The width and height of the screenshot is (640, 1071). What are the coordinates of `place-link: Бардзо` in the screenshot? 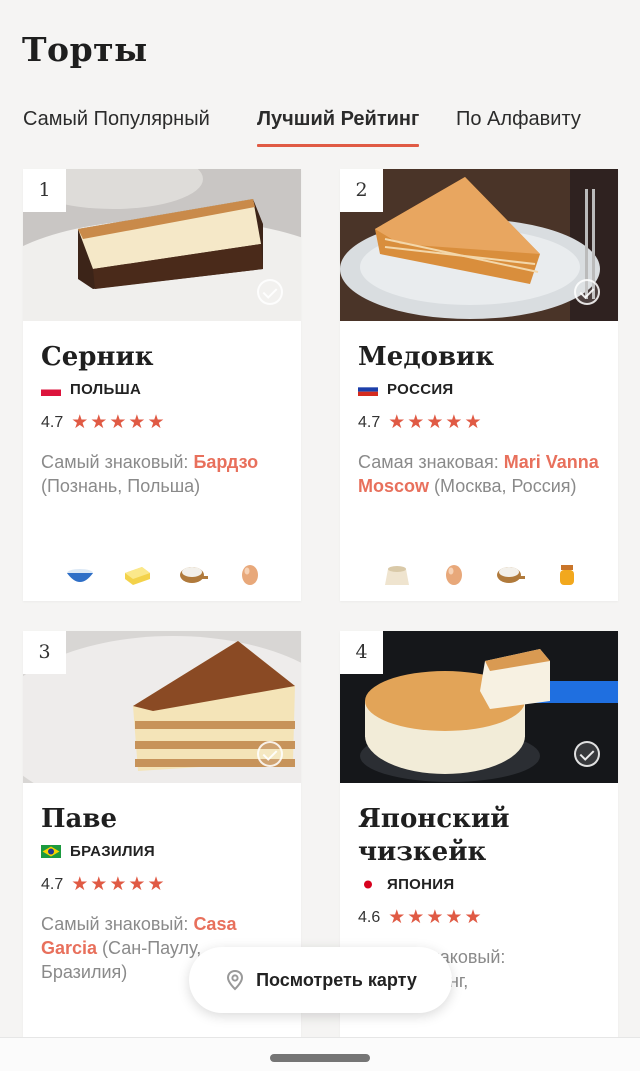 It's located at (225, 462).